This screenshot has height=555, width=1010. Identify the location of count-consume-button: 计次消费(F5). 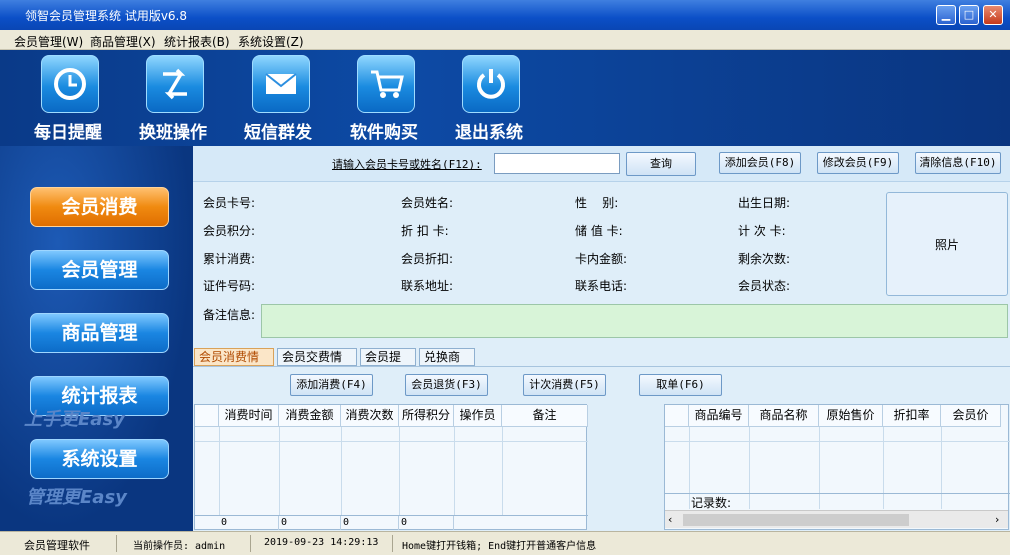
(564, 385).